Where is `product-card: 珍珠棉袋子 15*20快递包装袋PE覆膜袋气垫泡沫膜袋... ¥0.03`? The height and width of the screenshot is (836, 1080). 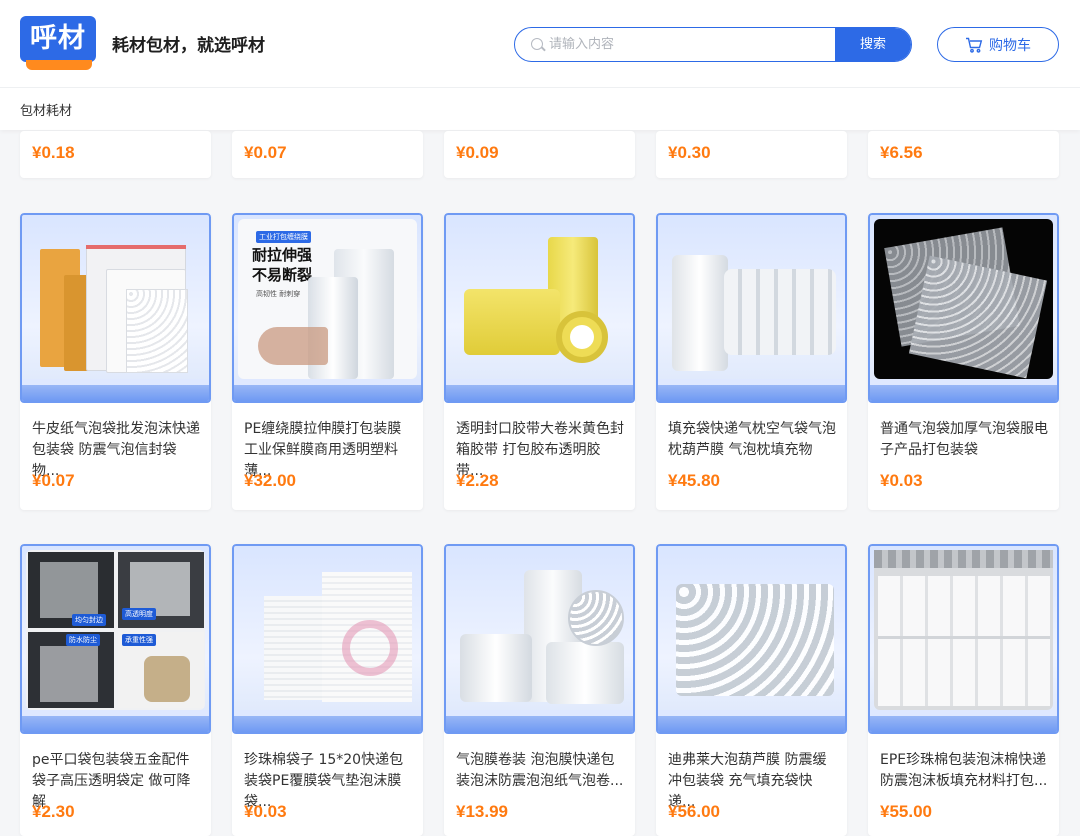 product-card: 珍珠棉袋子 15*20快递包装袋PE覆膜袋气垫泡沫膜袋... ¥0.03 is located at coordinates (327, 690).